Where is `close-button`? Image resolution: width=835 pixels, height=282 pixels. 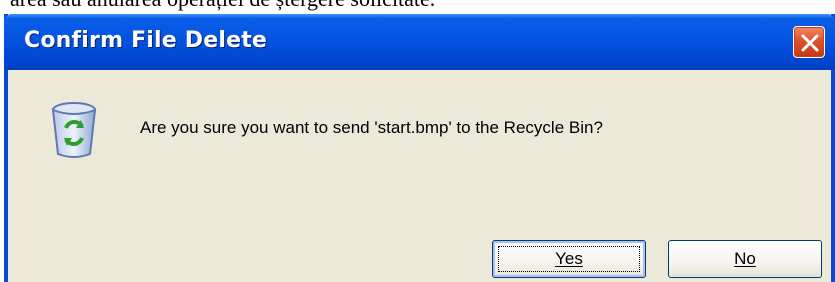 close-button is located at coordinates (809, 42).